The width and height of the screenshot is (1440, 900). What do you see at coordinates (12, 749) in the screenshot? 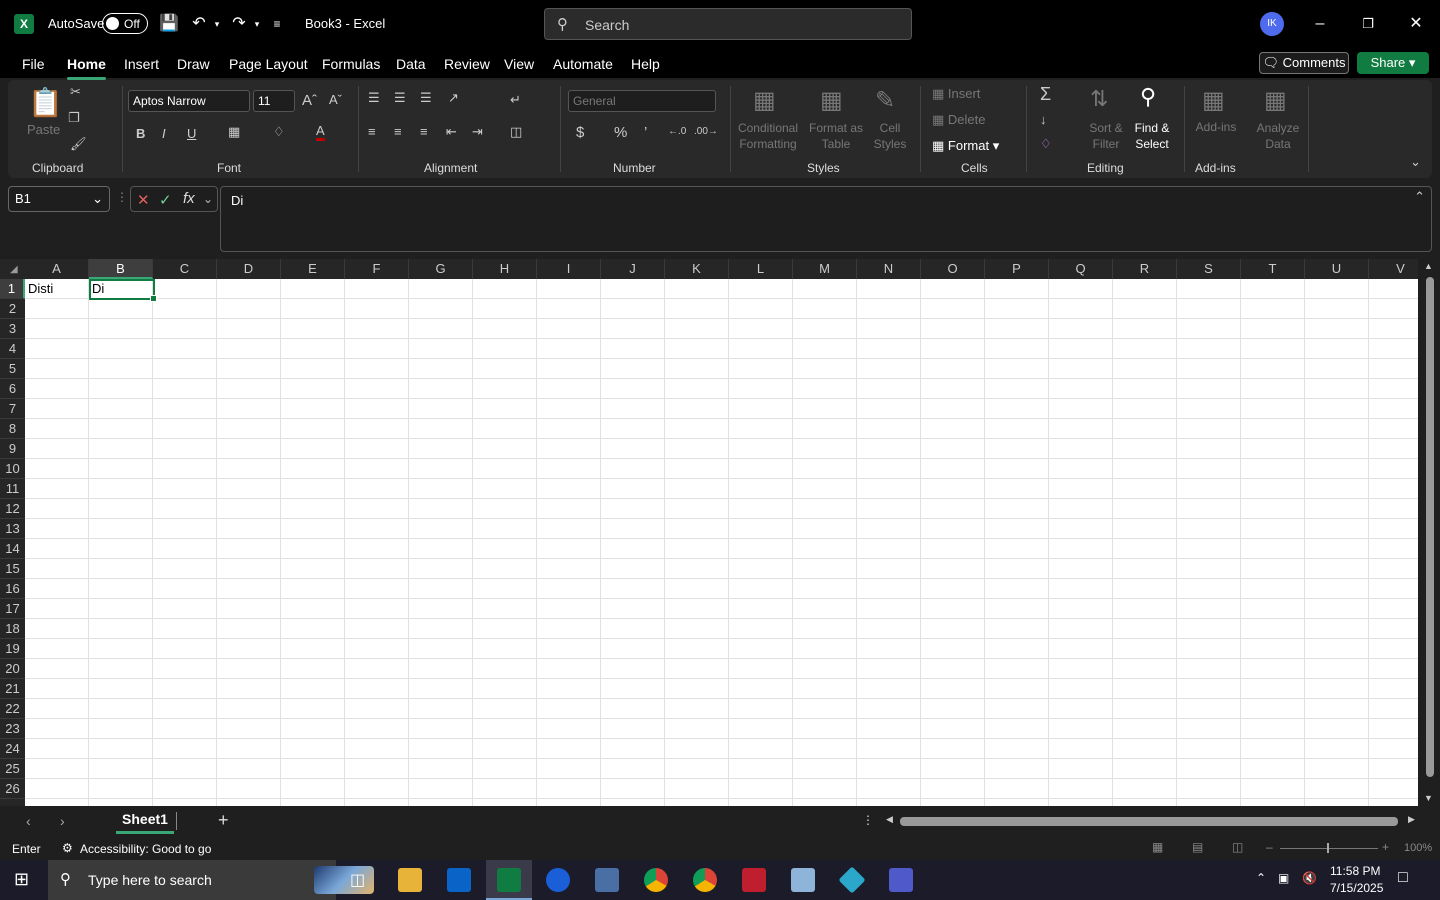
I see `row-header: 24` at bounding box center [12, 749].